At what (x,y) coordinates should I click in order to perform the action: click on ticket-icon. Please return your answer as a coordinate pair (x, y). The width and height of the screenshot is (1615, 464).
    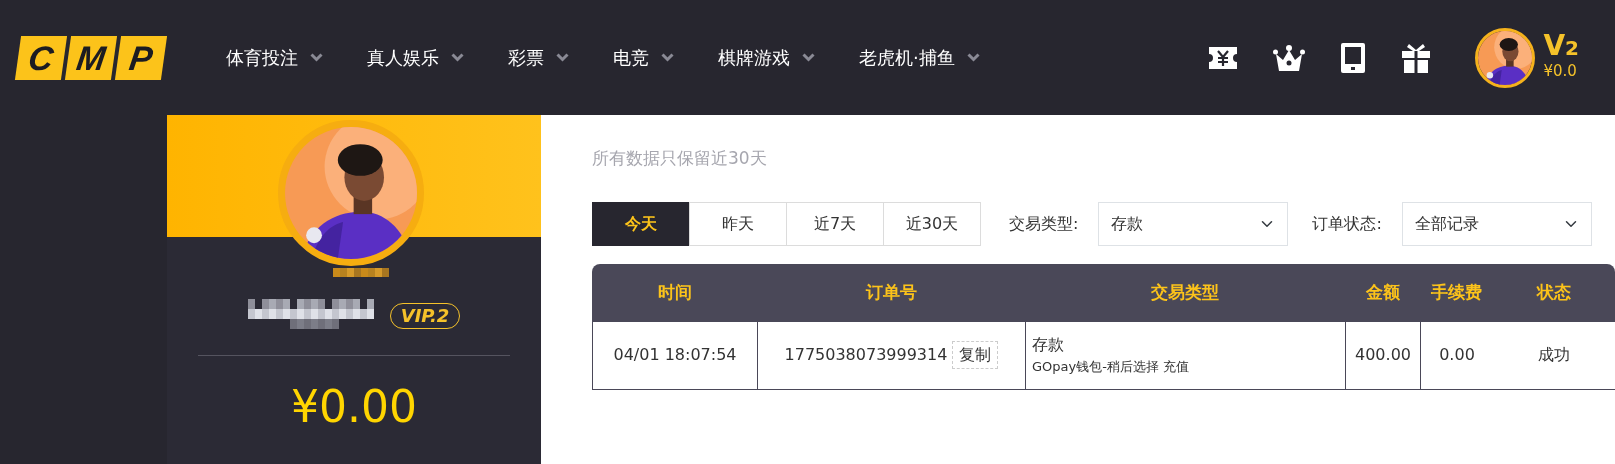
    Looking at the image, I should click on (1223, 57).